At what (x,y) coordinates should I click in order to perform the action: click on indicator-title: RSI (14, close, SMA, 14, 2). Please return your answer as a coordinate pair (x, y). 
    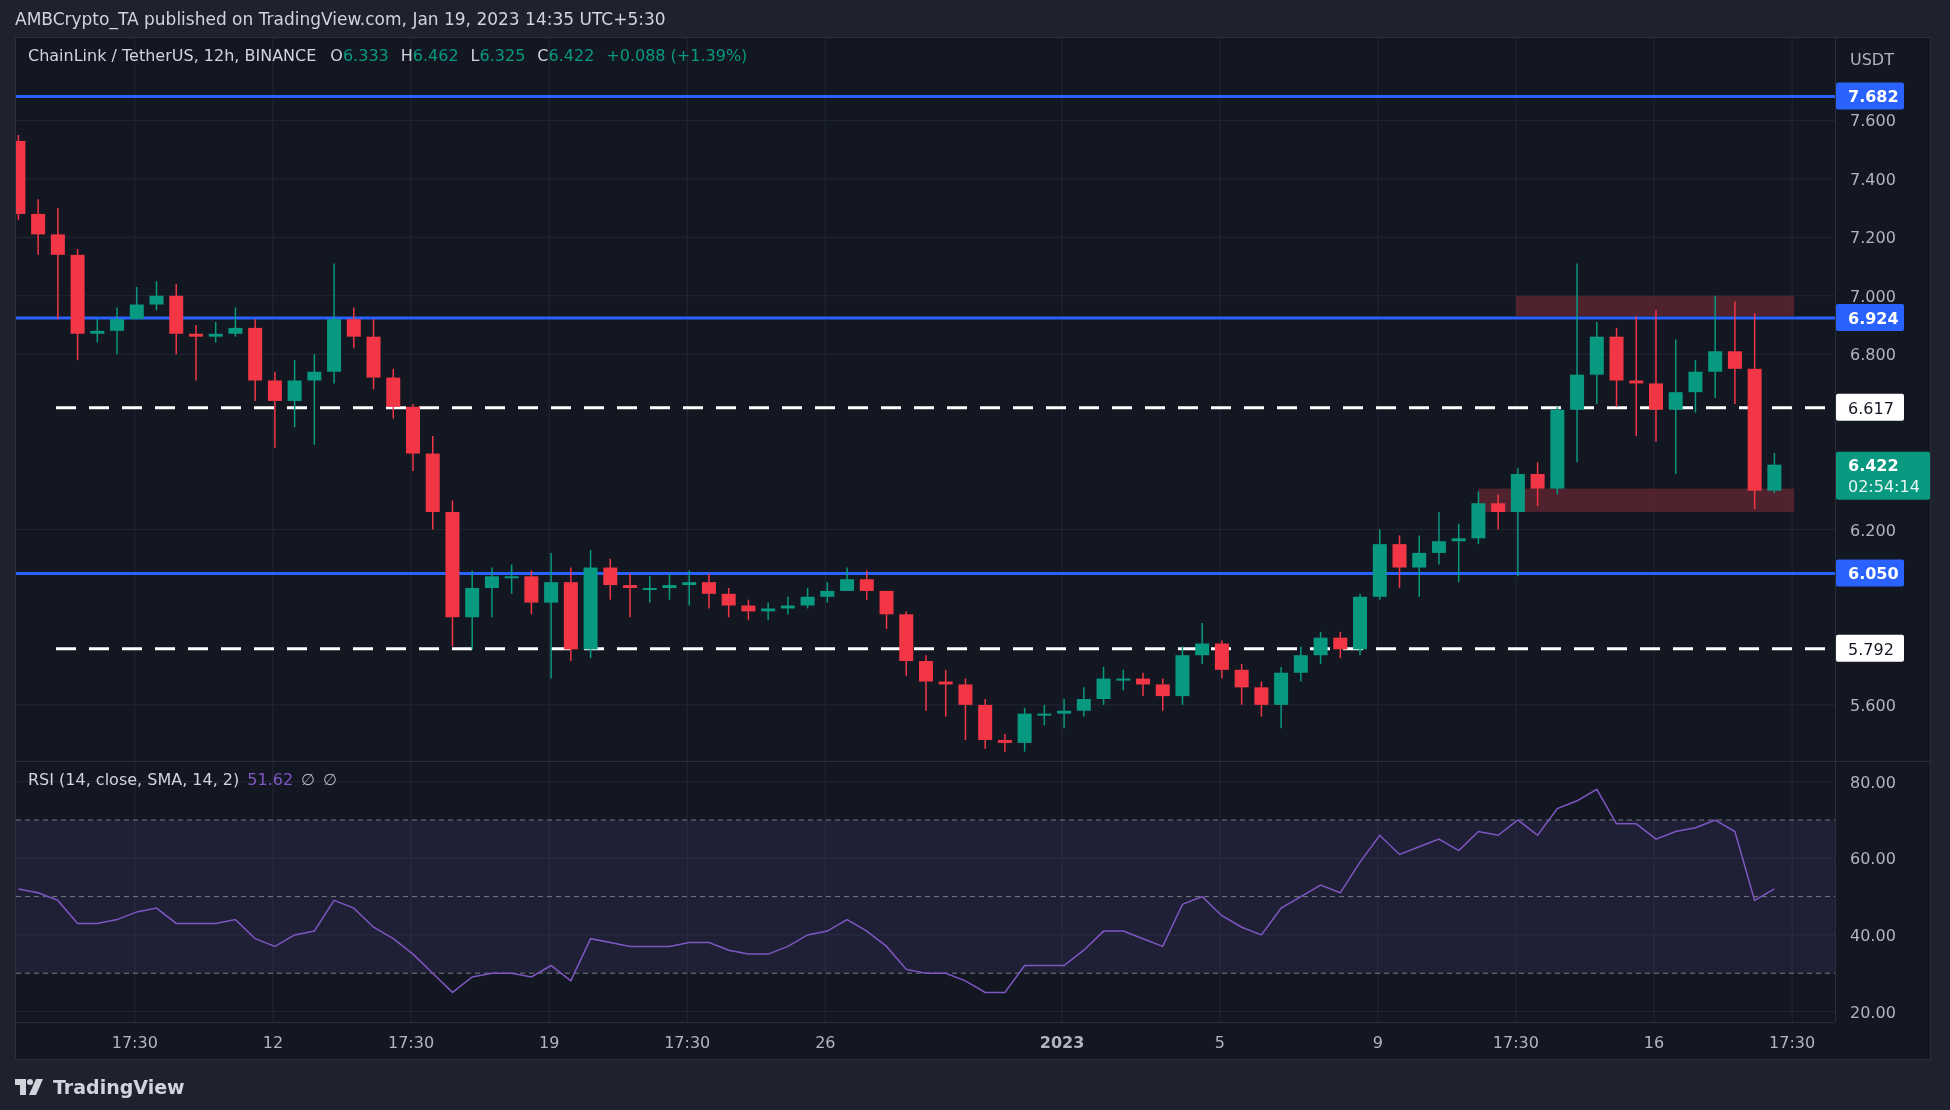
    Looking at the image, I should click on (134, 779).